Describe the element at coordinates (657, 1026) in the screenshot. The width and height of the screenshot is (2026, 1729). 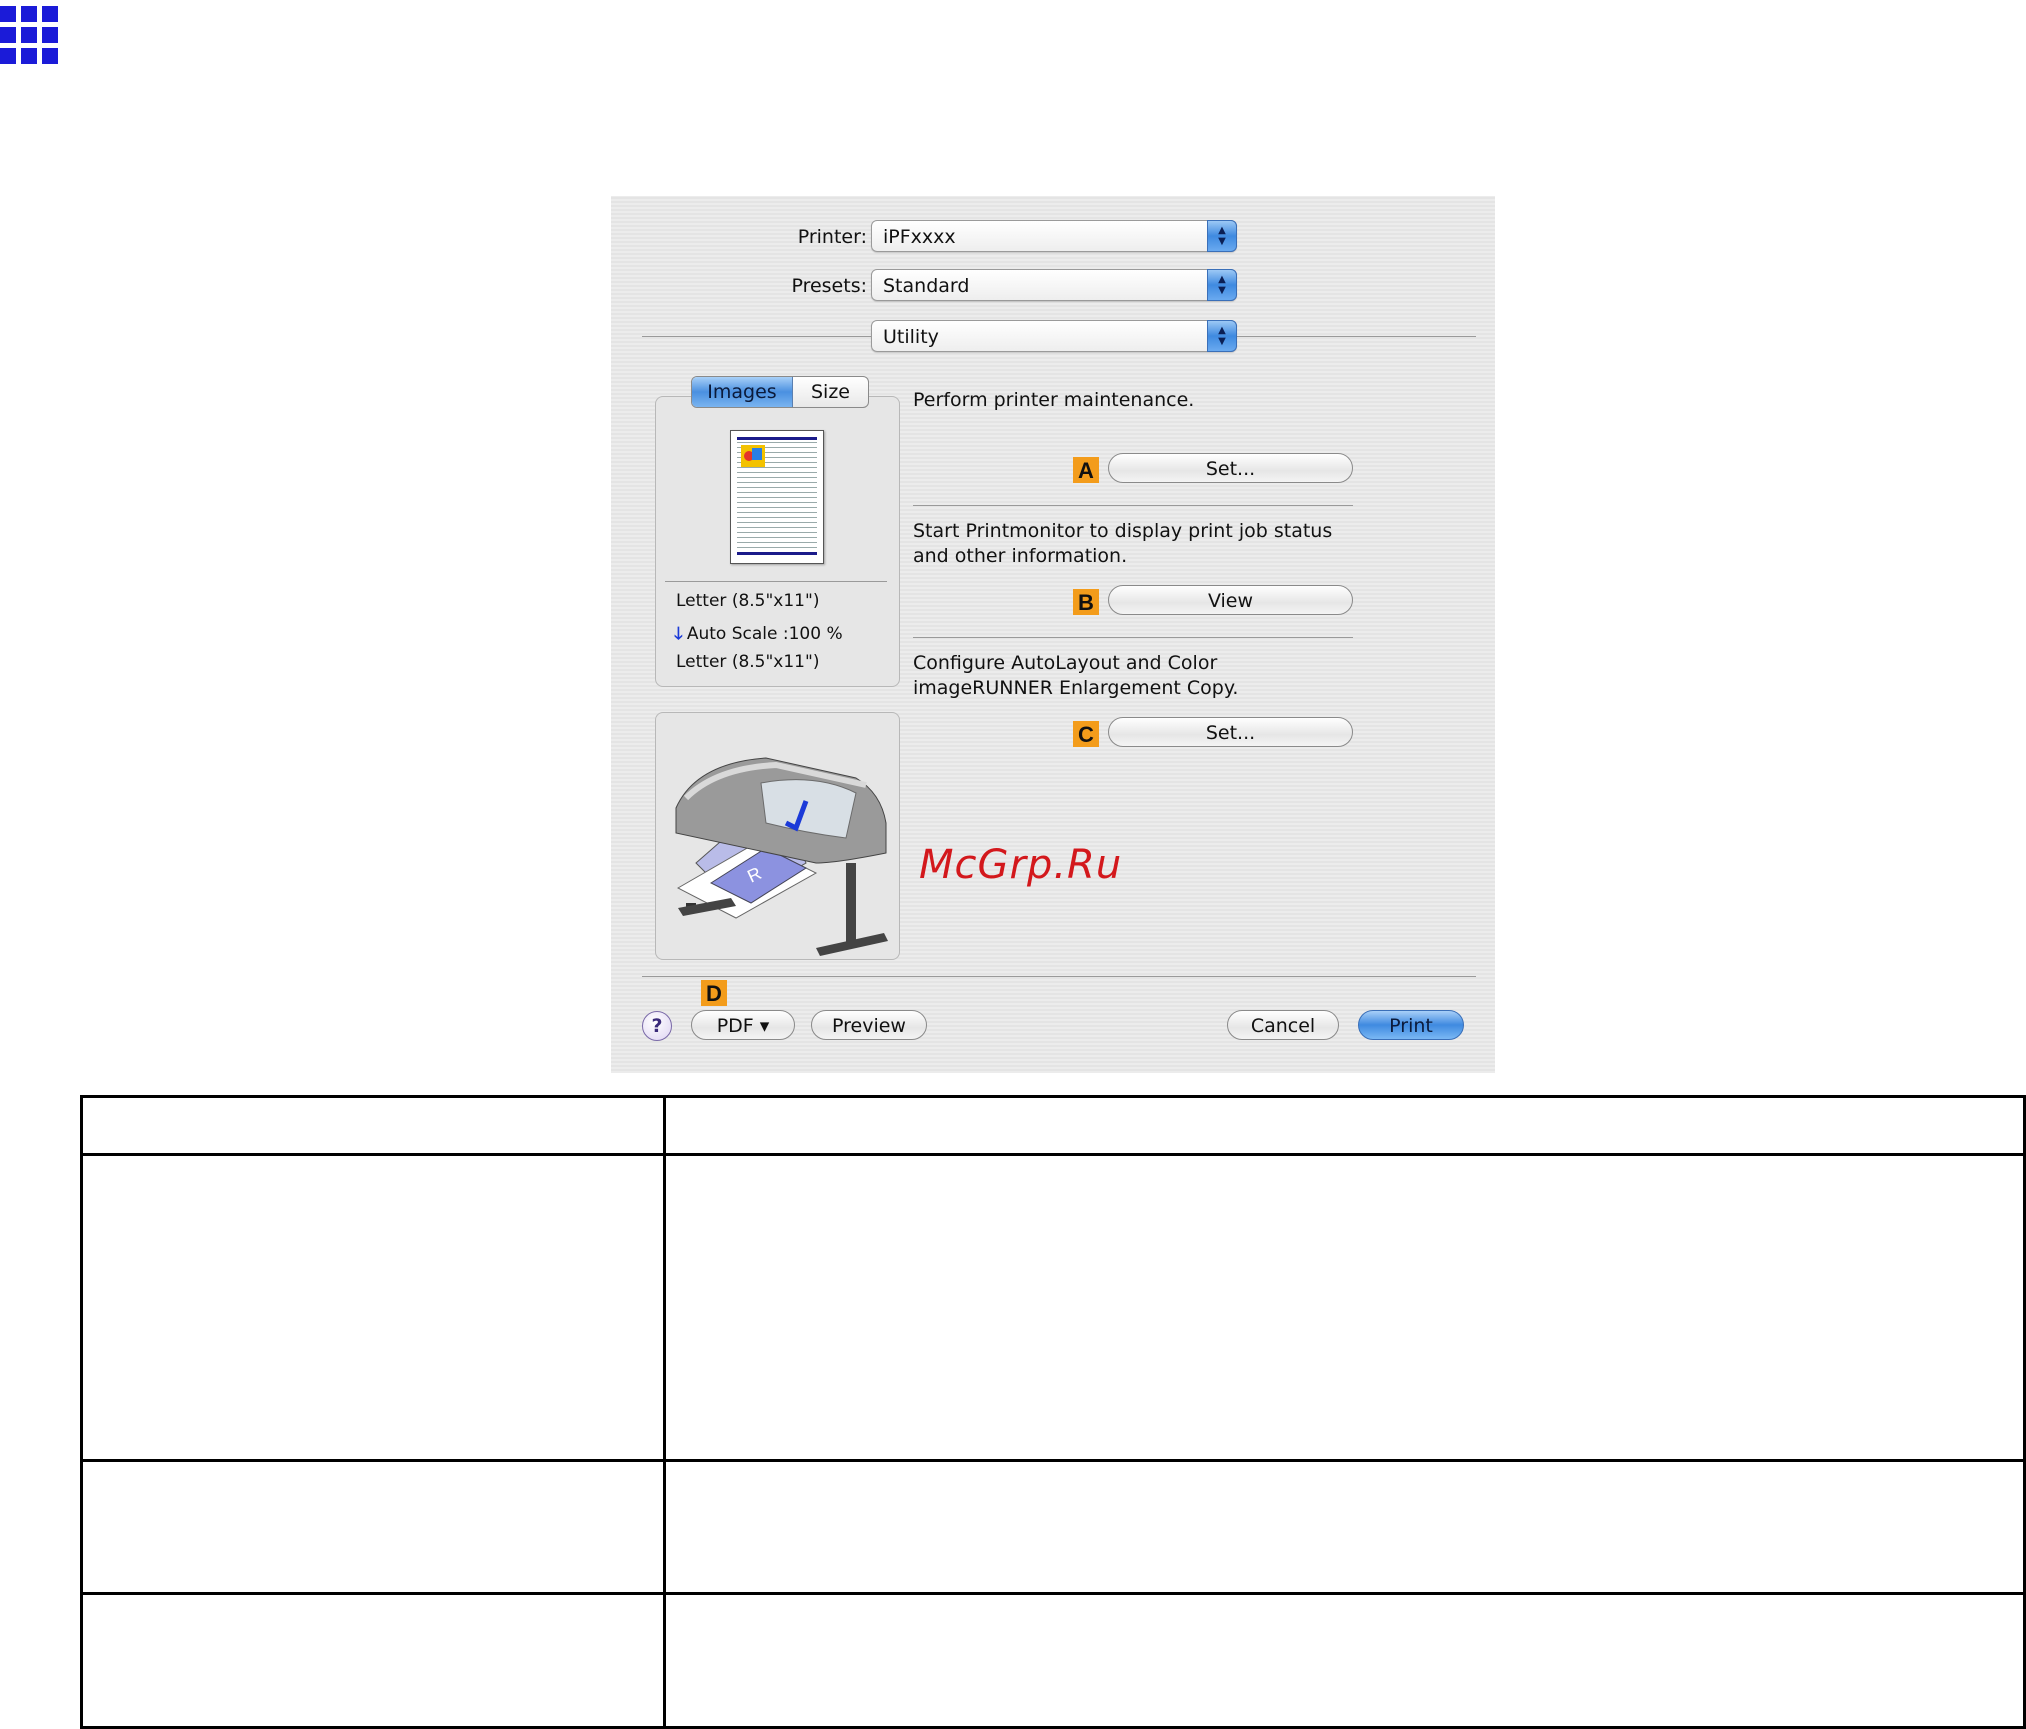
I see `help-icon: ?` at that location.